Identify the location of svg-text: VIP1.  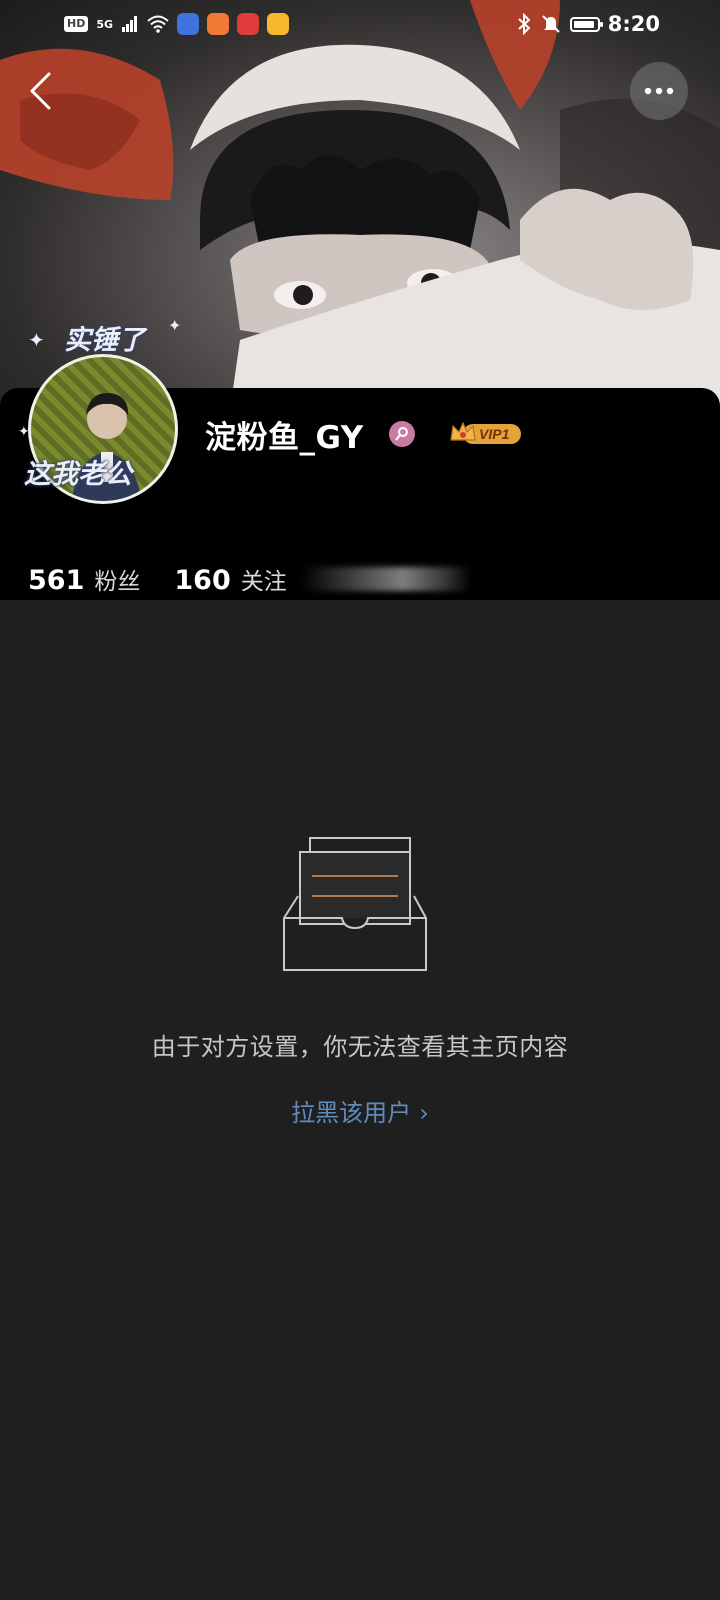
(494, 434).